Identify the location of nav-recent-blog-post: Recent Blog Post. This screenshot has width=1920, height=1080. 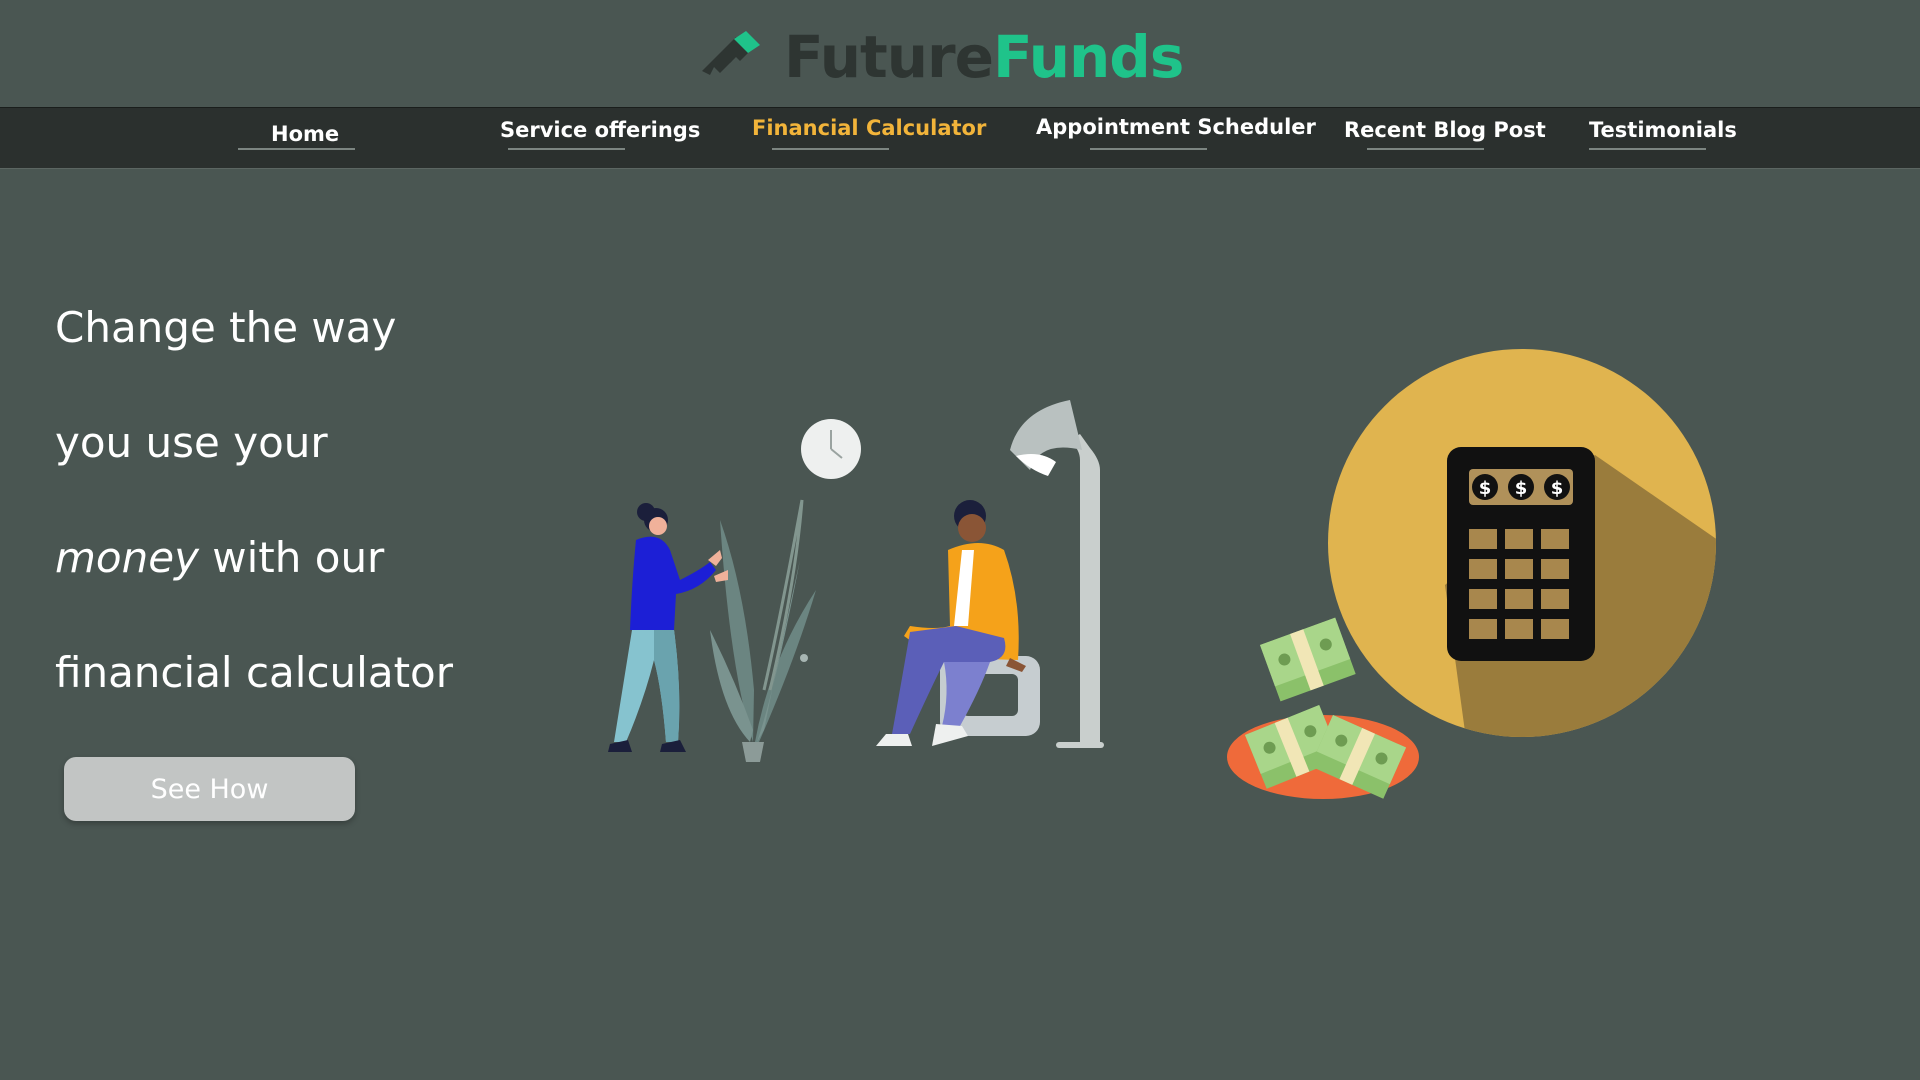
(1445, 130).